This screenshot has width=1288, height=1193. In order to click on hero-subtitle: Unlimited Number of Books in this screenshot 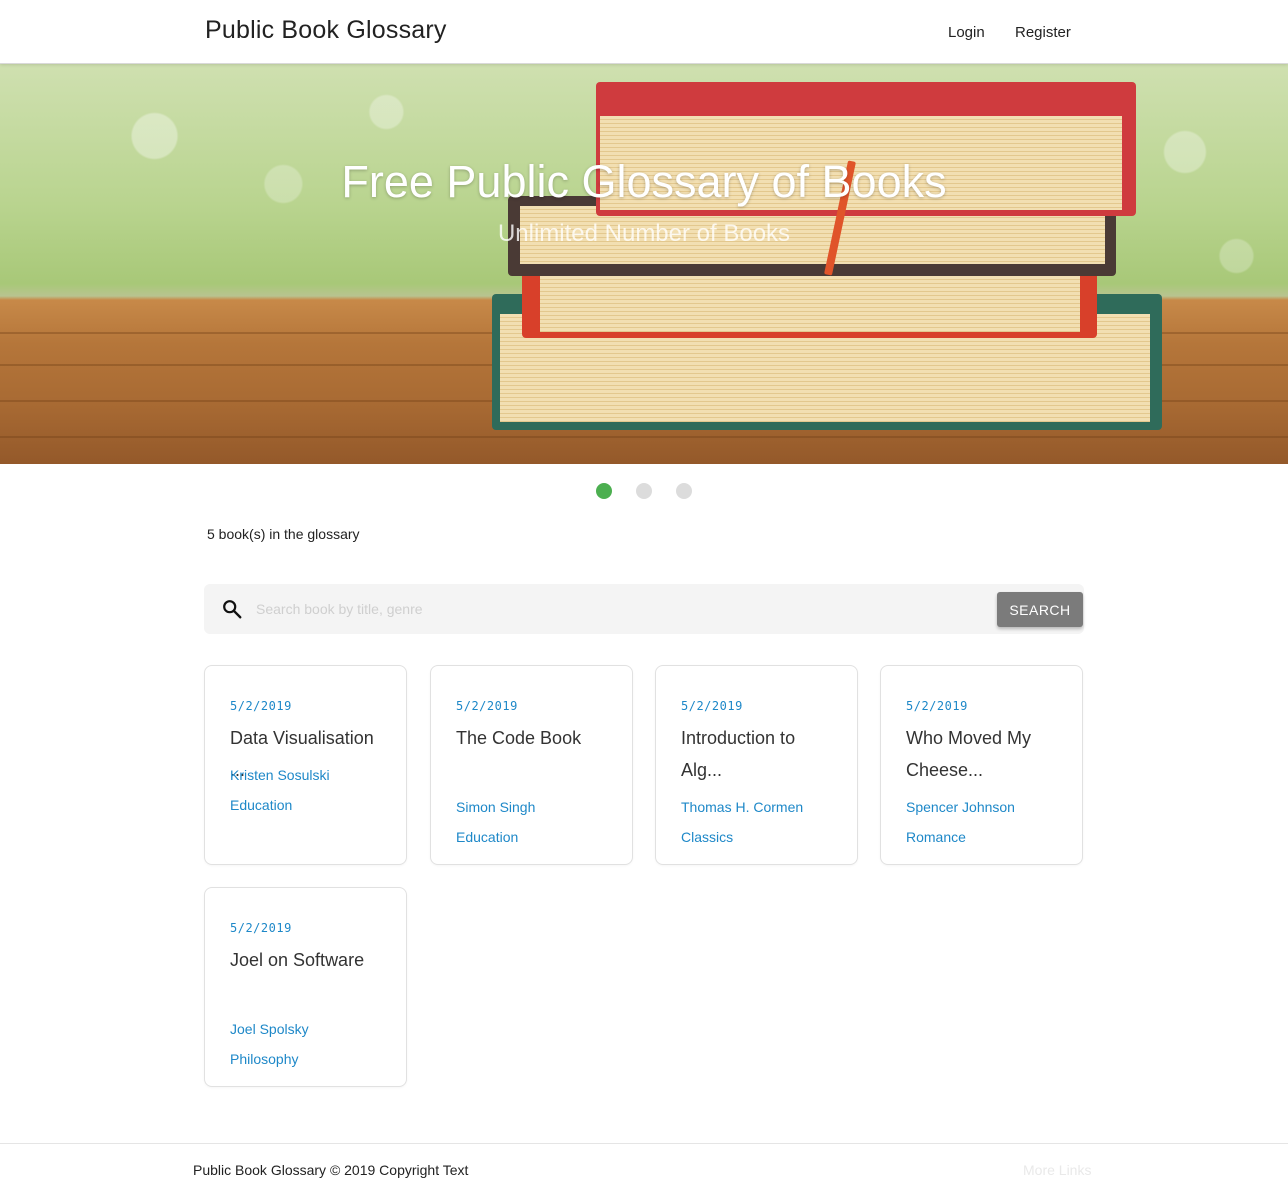, I will do `click(644, 233)`.